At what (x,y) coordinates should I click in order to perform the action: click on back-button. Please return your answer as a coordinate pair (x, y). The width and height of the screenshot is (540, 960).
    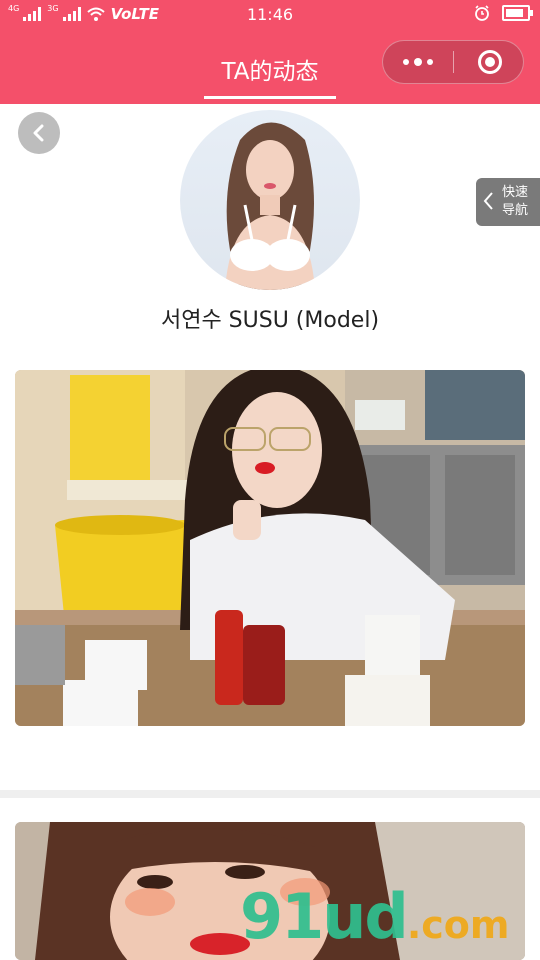
    Looking at the image, I should click on (39, 133).